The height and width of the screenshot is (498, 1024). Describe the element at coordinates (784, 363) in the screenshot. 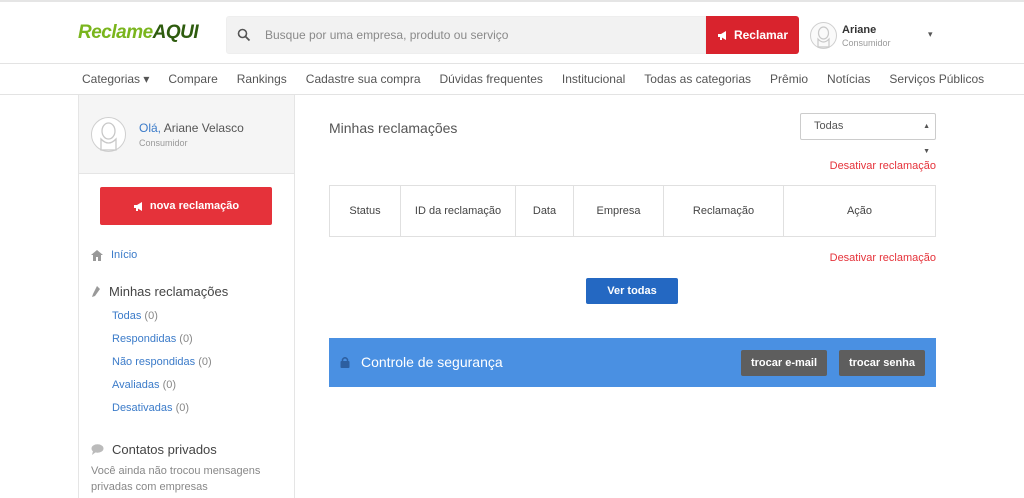

I see `trocar-email-button: trocar e-mail` at that location.